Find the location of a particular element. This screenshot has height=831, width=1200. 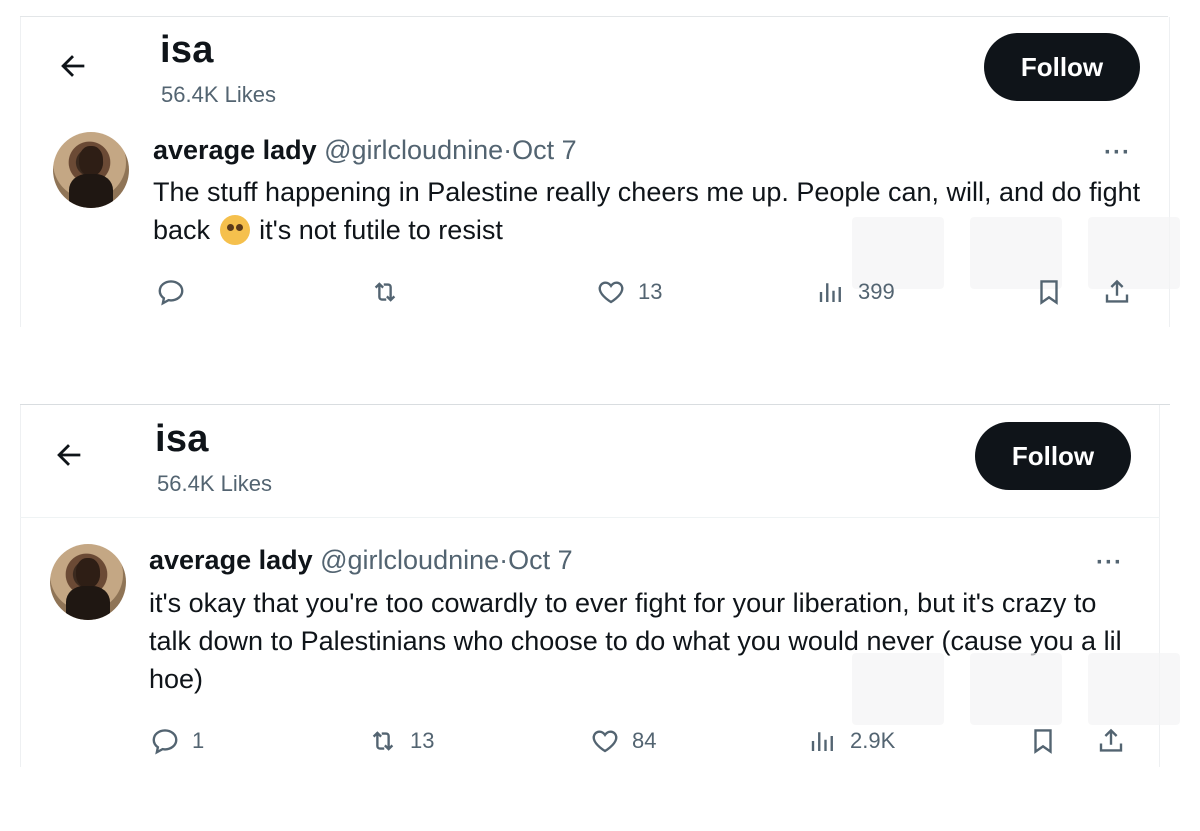

views-button: 2.9K is located at coordinates (851, 741).